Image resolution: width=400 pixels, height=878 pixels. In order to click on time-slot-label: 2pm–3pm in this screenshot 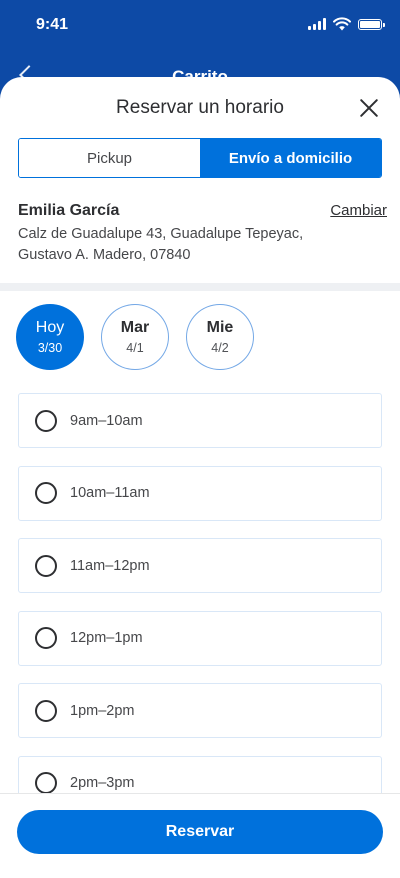, I will do `click(102, 783)`.